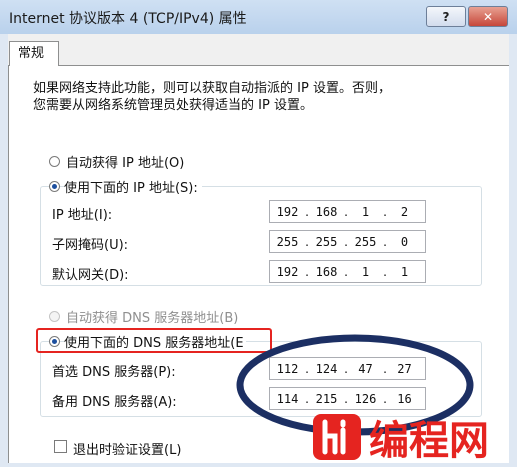 The height and width of the screenshot is (467, 517). I want to click on validate-on-exit-label: 退出时验证设置(L), so click(127, 450).